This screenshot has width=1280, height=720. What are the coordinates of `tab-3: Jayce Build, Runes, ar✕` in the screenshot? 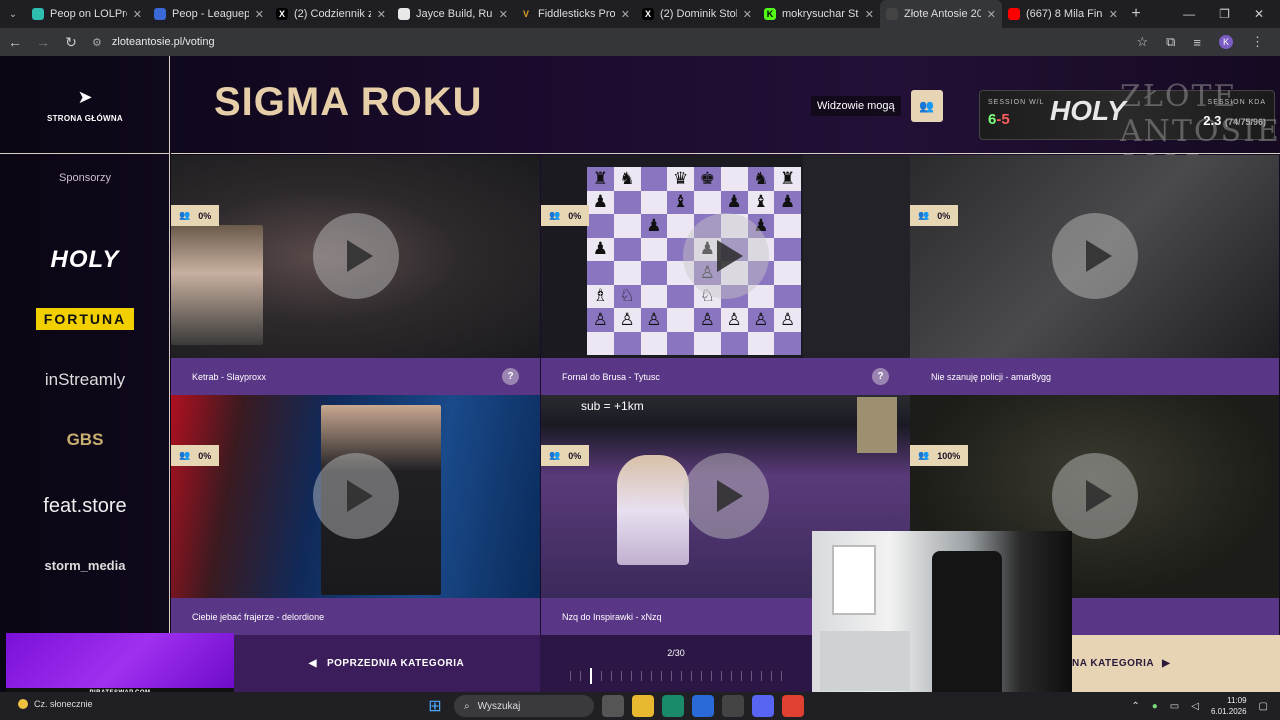 It's located at (453, 14).